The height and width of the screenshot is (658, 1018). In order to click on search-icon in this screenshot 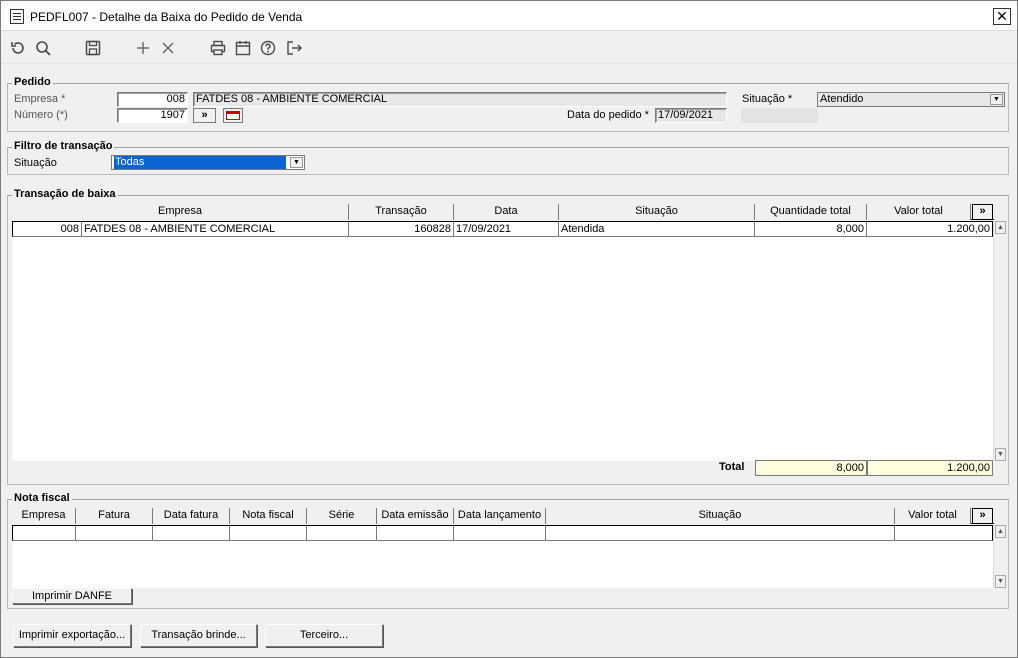, I will do `click(43, 48)`.